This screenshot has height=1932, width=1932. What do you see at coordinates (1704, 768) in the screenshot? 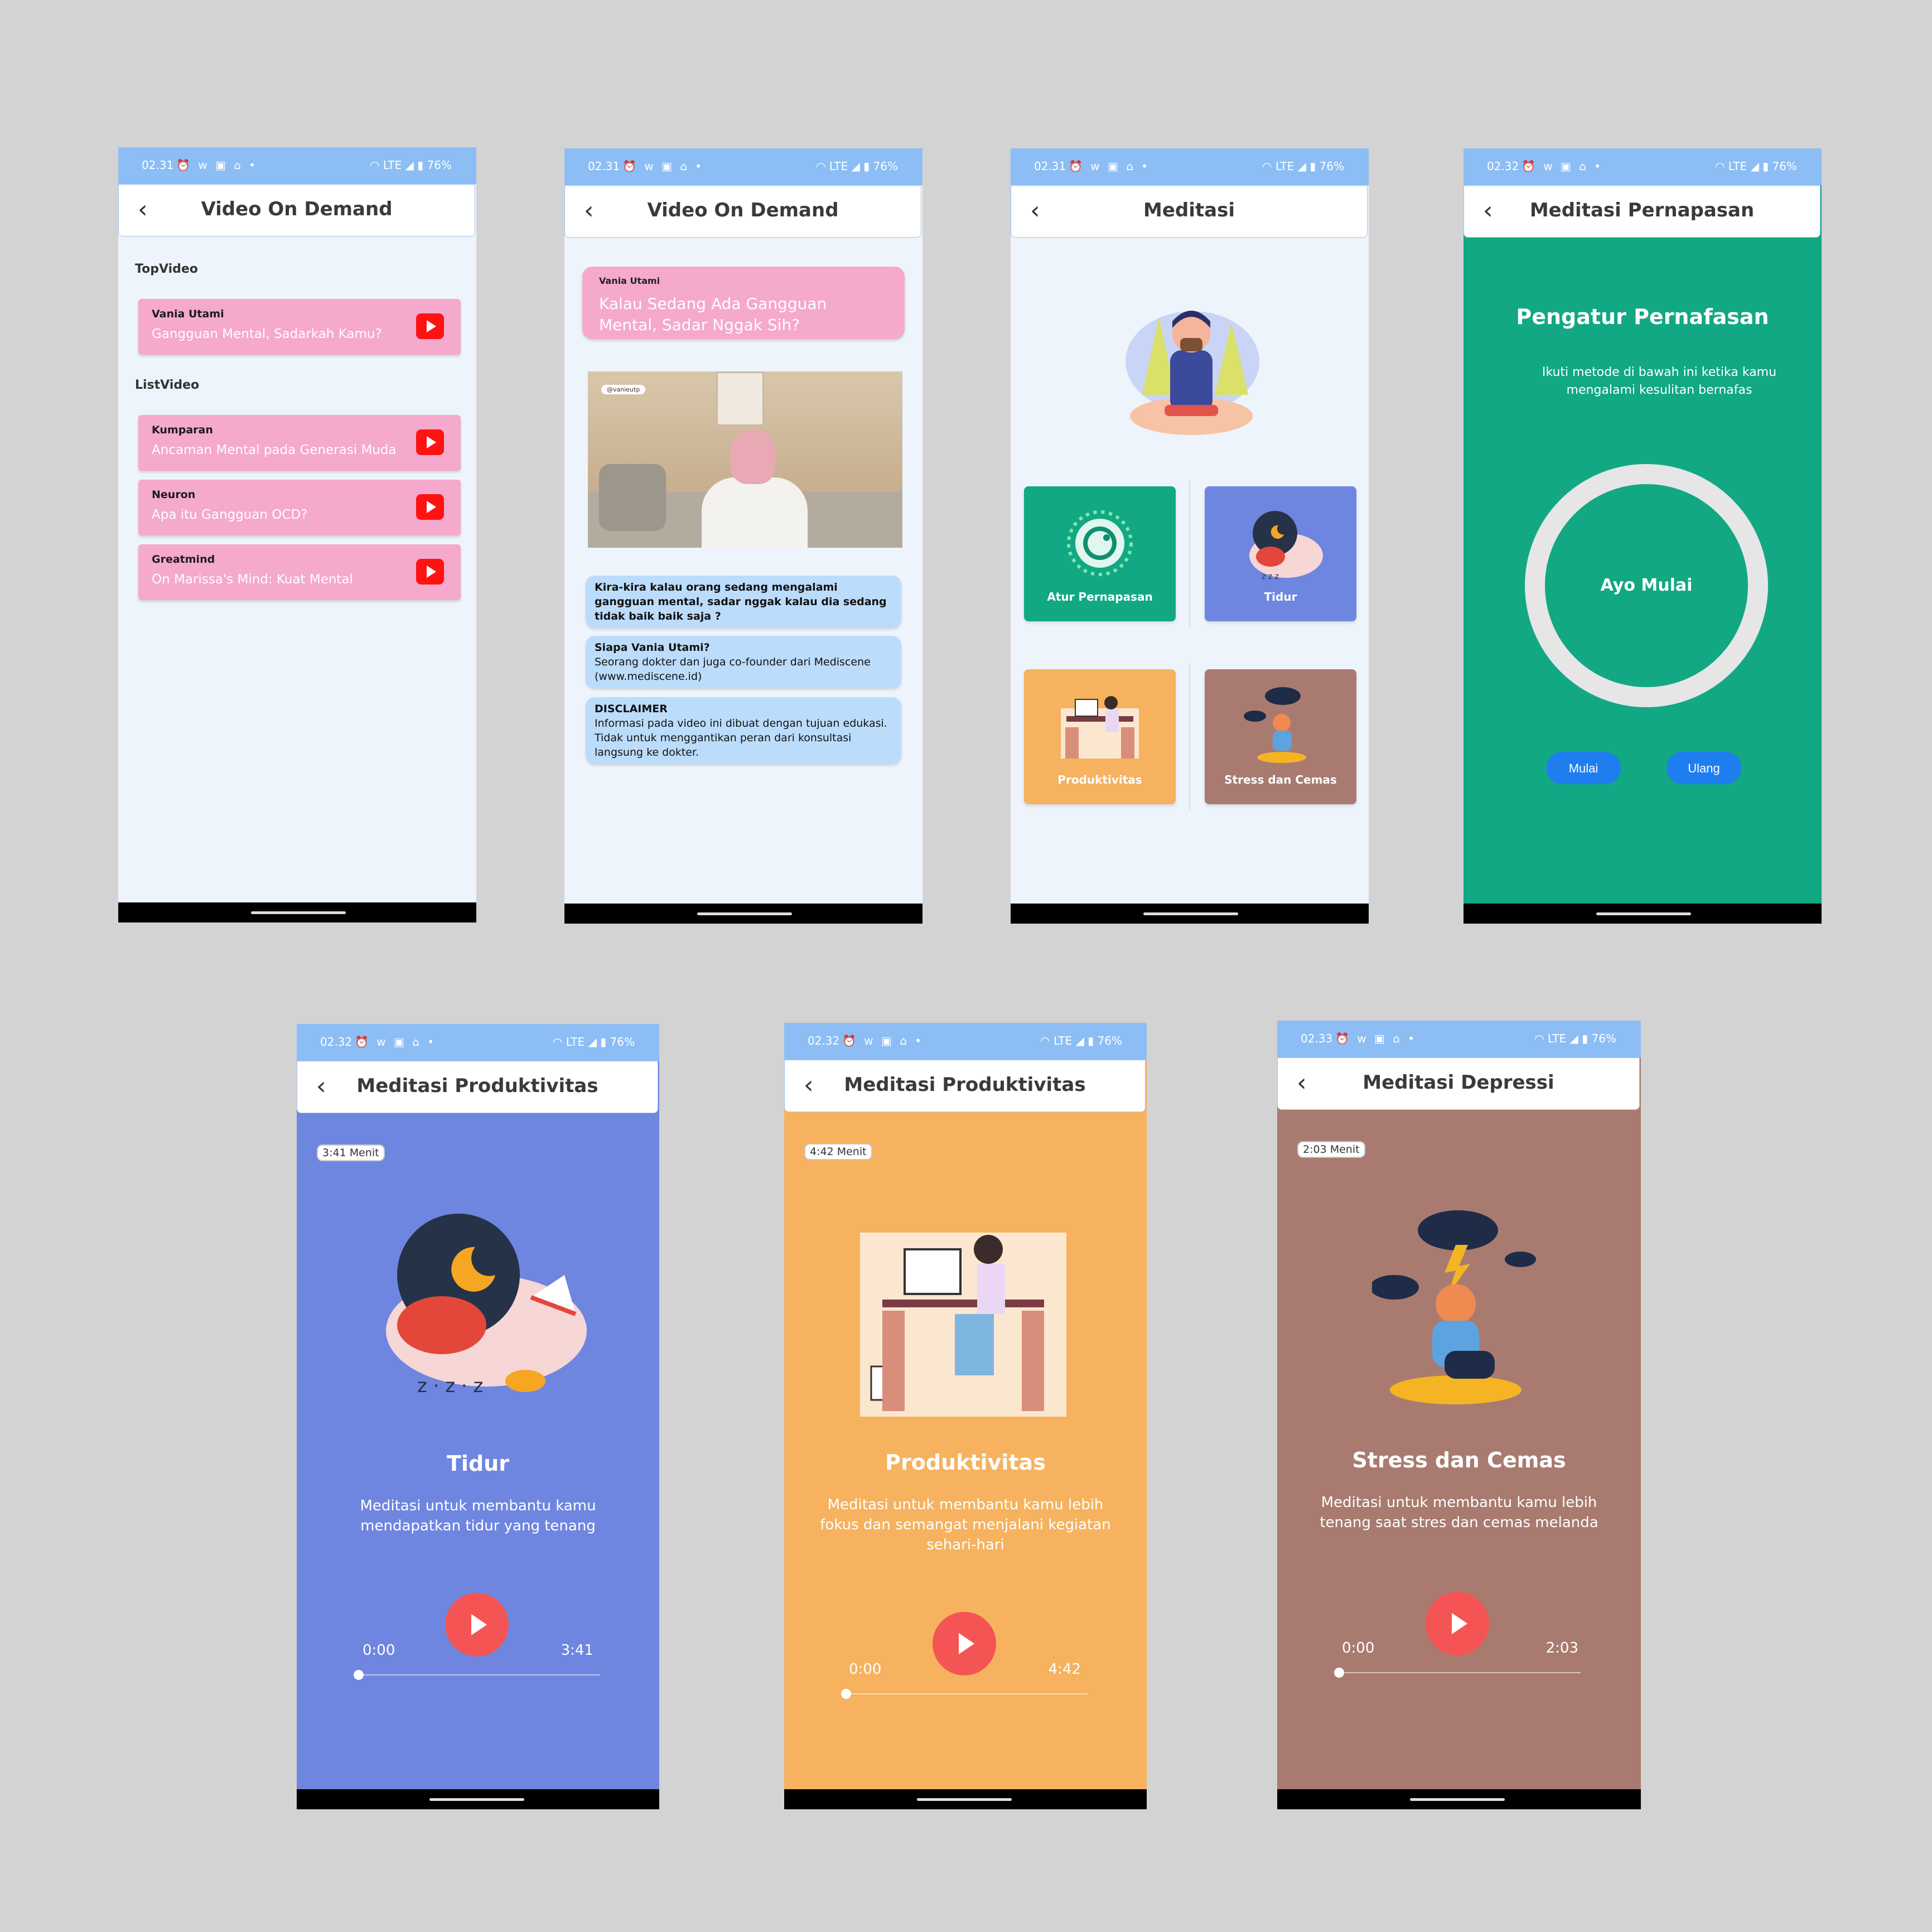
I see `reset-button: Ulang` at bounding box center [1704, 768].